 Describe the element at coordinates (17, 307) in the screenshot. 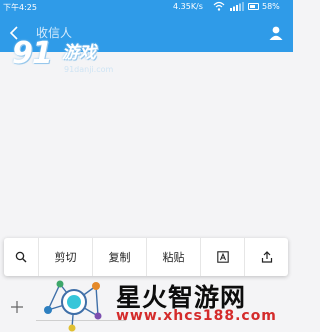

I see `plus-icon` at that location.